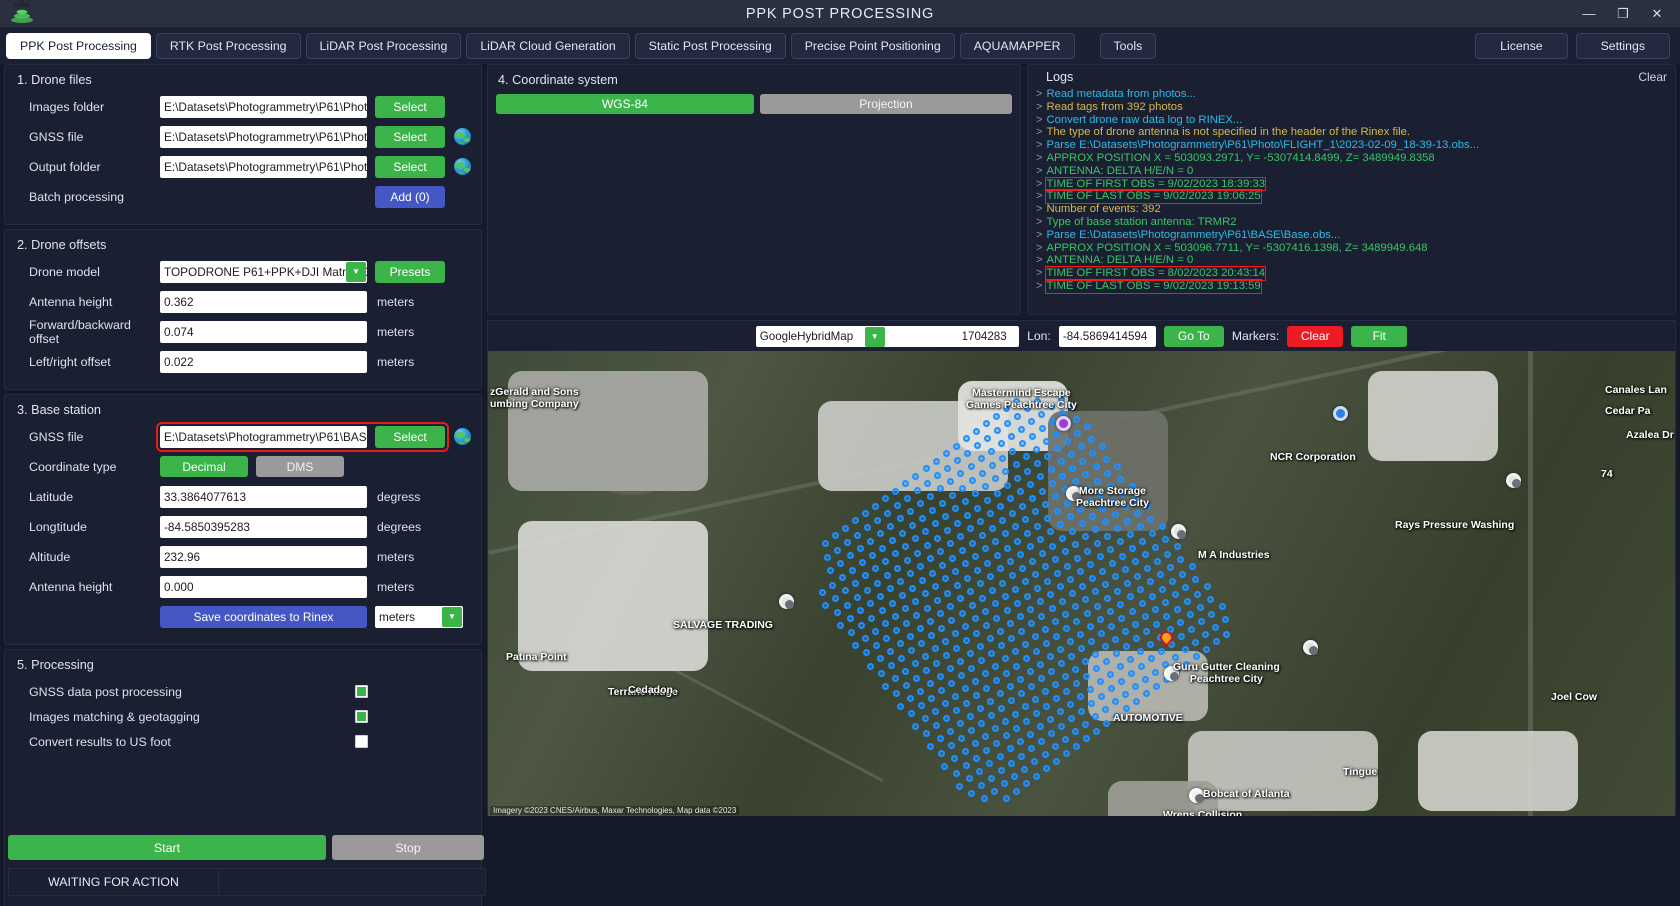  I want to click on longitude-input: -84.5850395283, so click(263, 526).